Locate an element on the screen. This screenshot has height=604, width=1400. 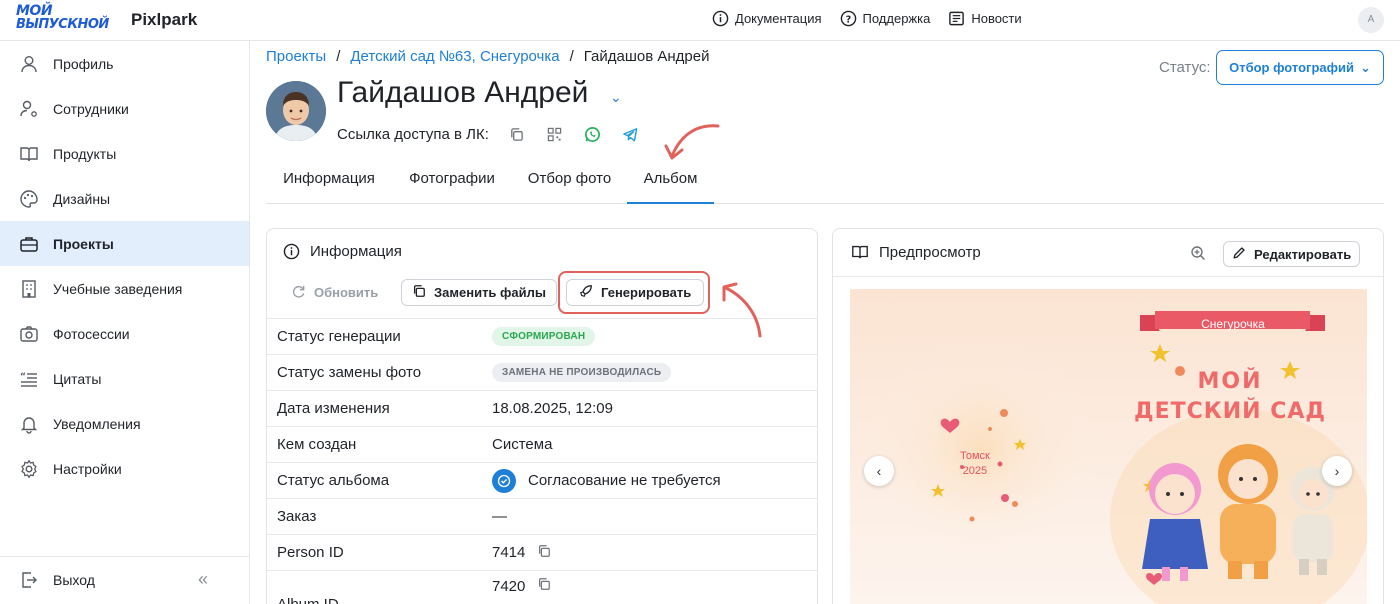
whatsapp-icon is located at coordinates (593, 134).